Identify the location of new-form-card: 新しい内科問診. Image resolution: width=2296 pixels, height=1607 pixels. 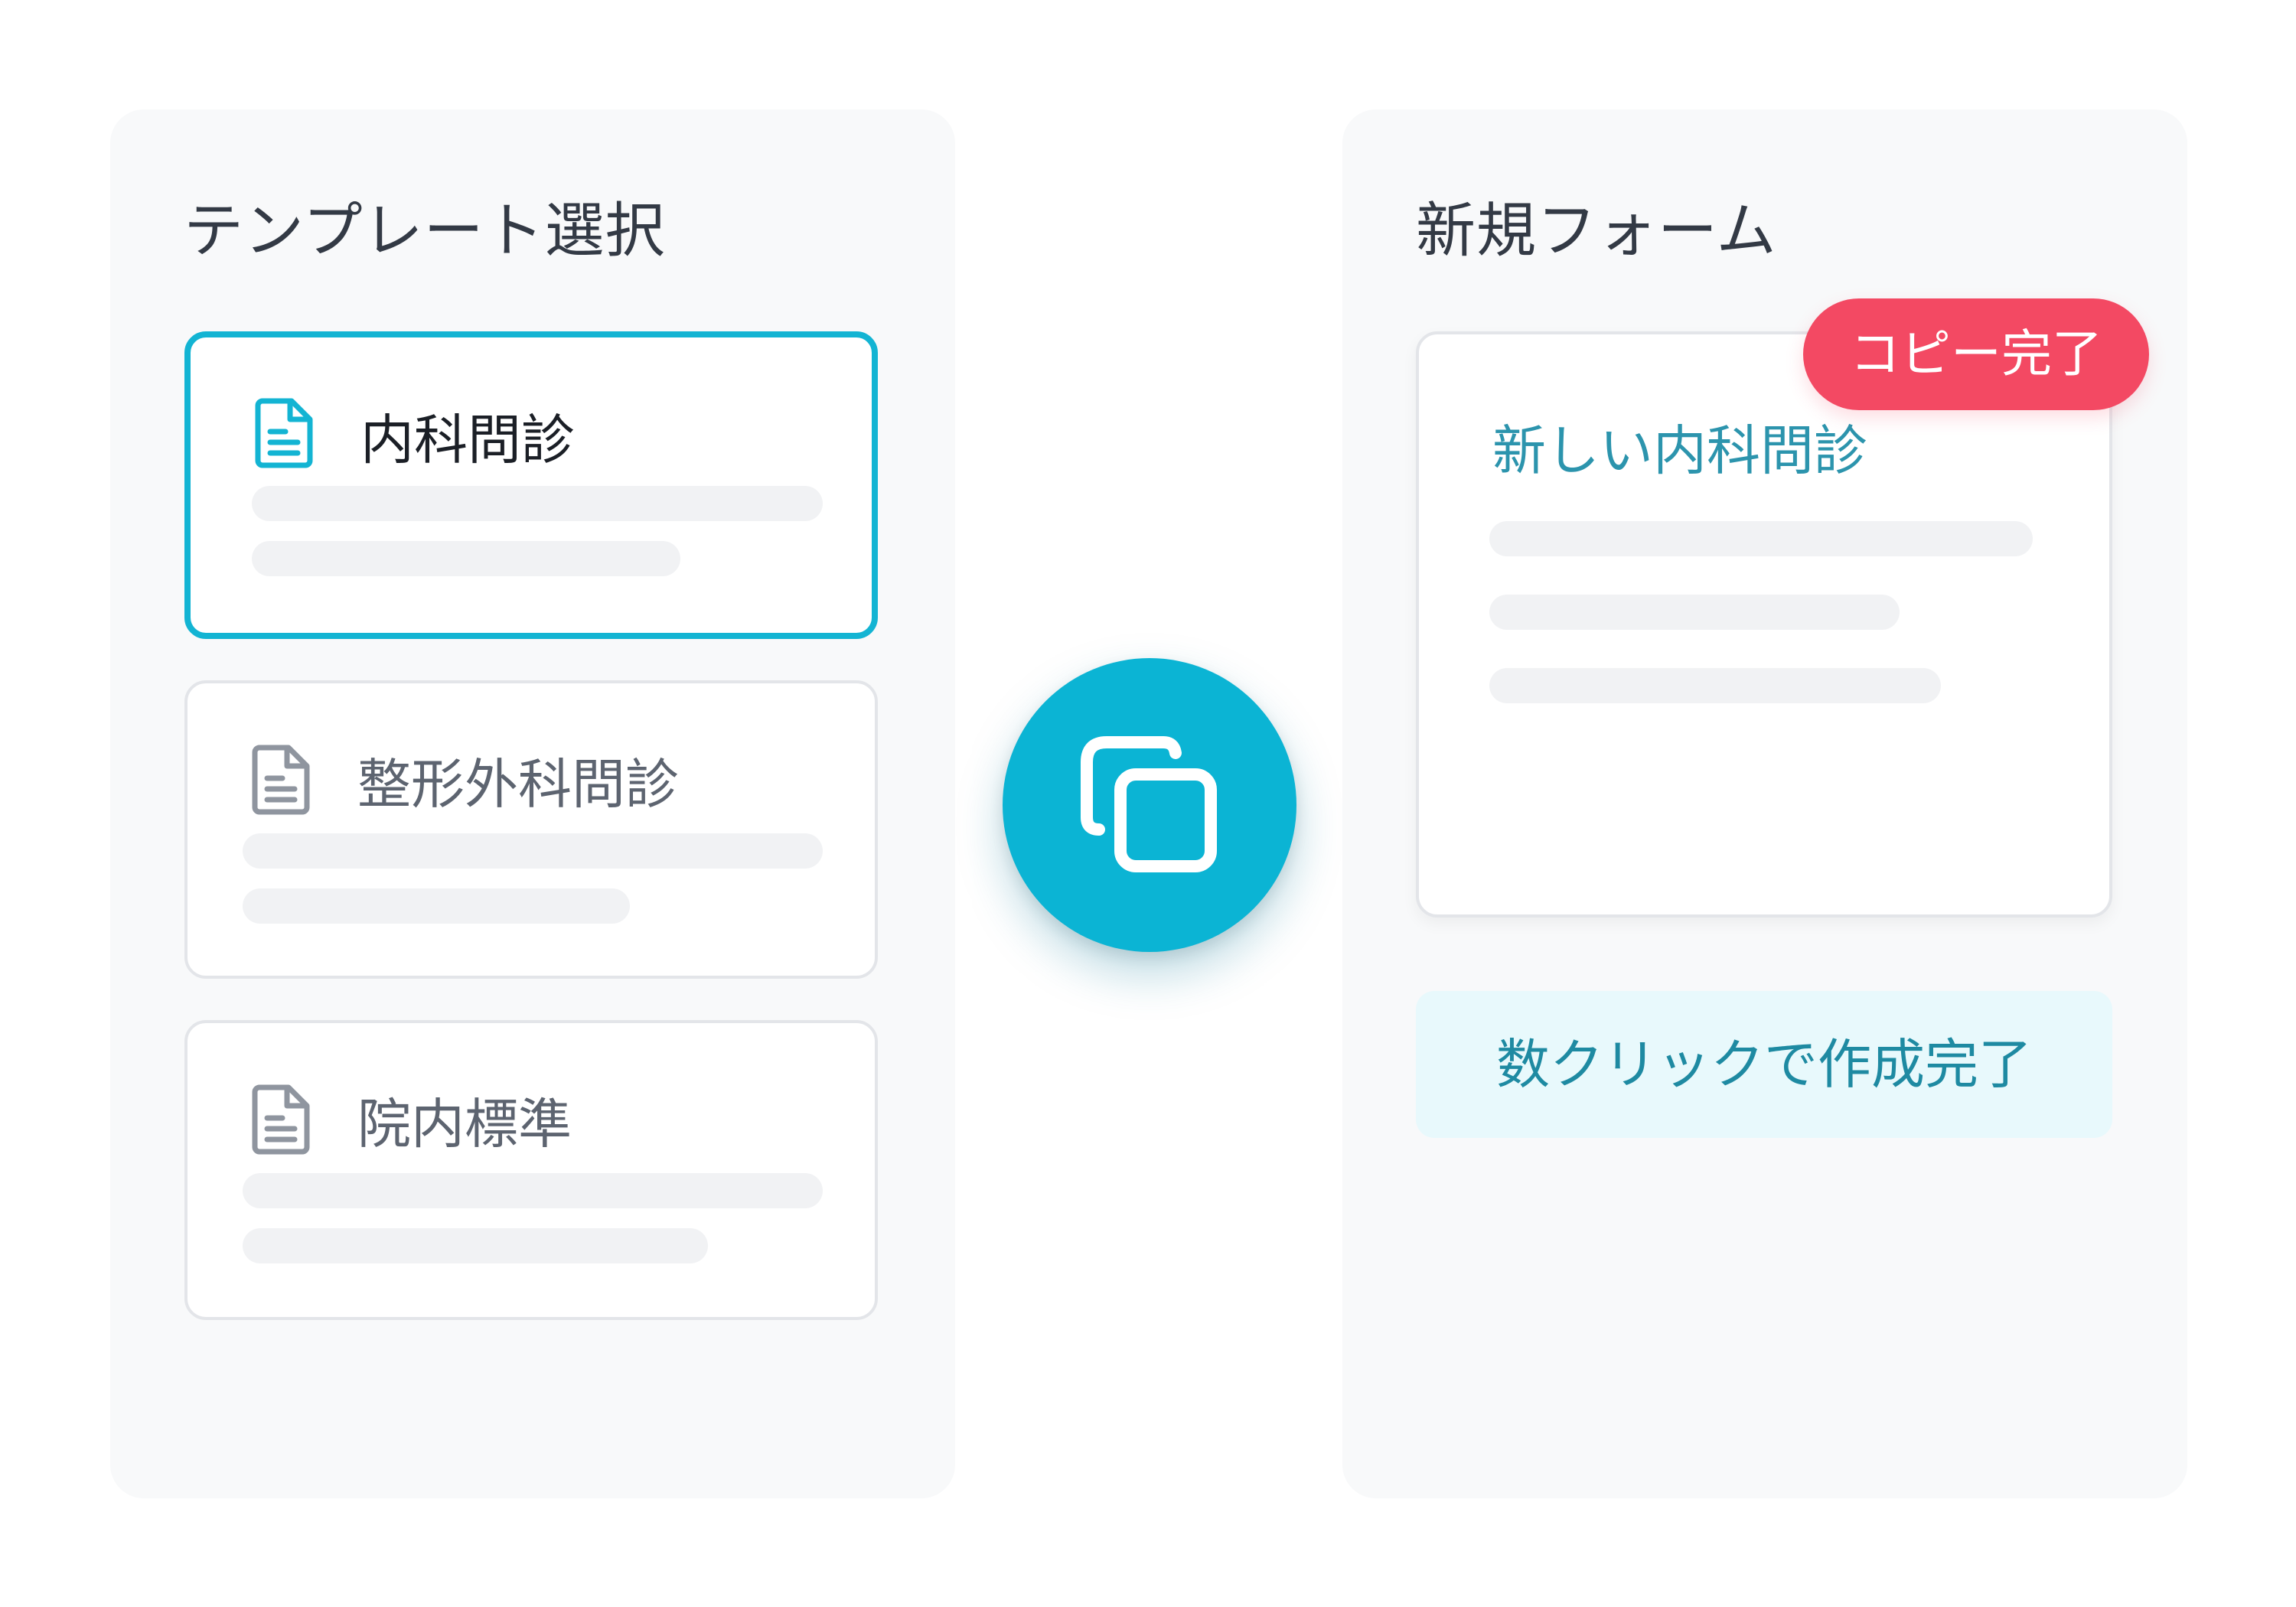
(1764, 625).